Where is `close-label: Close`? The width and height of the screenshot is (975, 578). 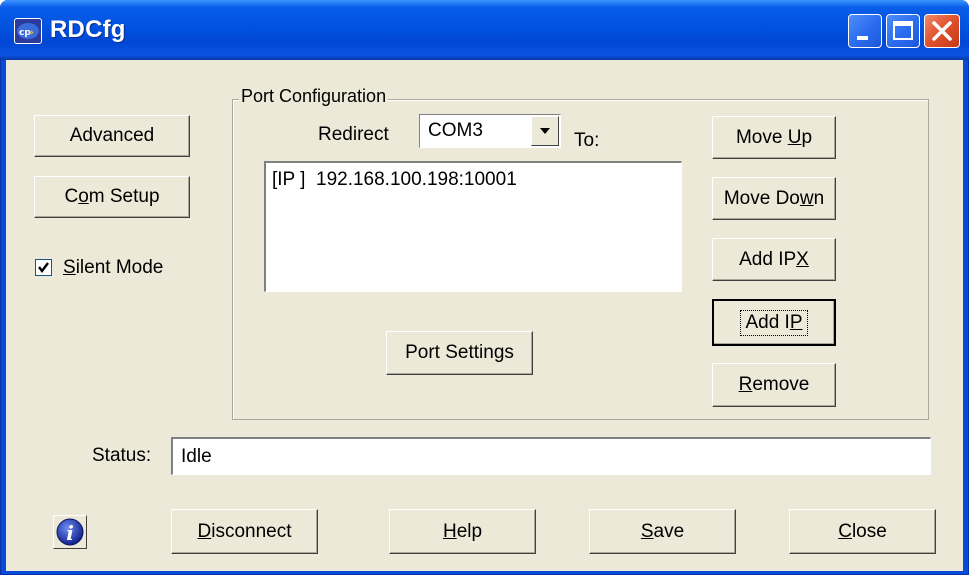
close-label: Close is located at coordinates (862, 531).